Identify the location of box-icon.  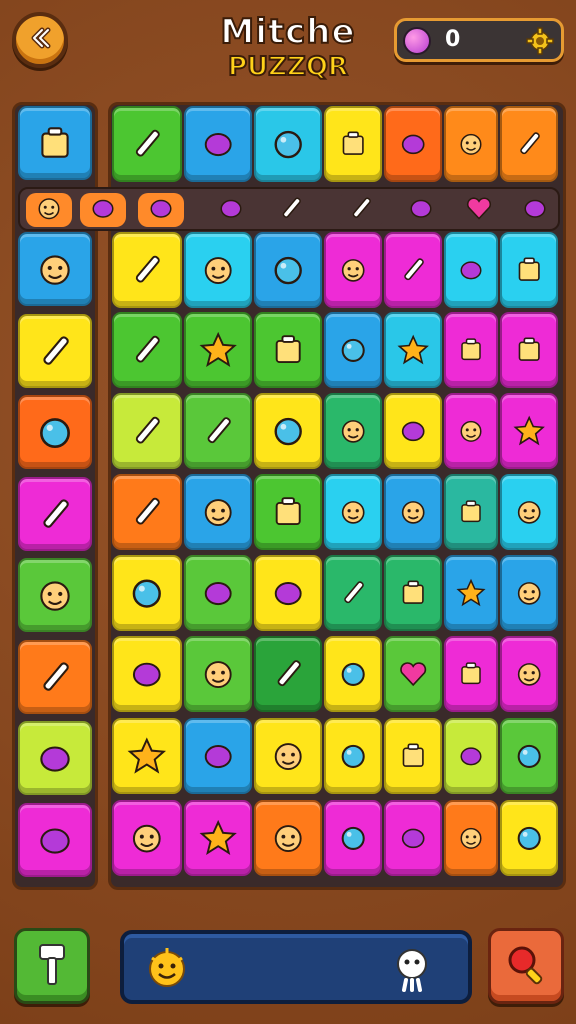
(353, 144).